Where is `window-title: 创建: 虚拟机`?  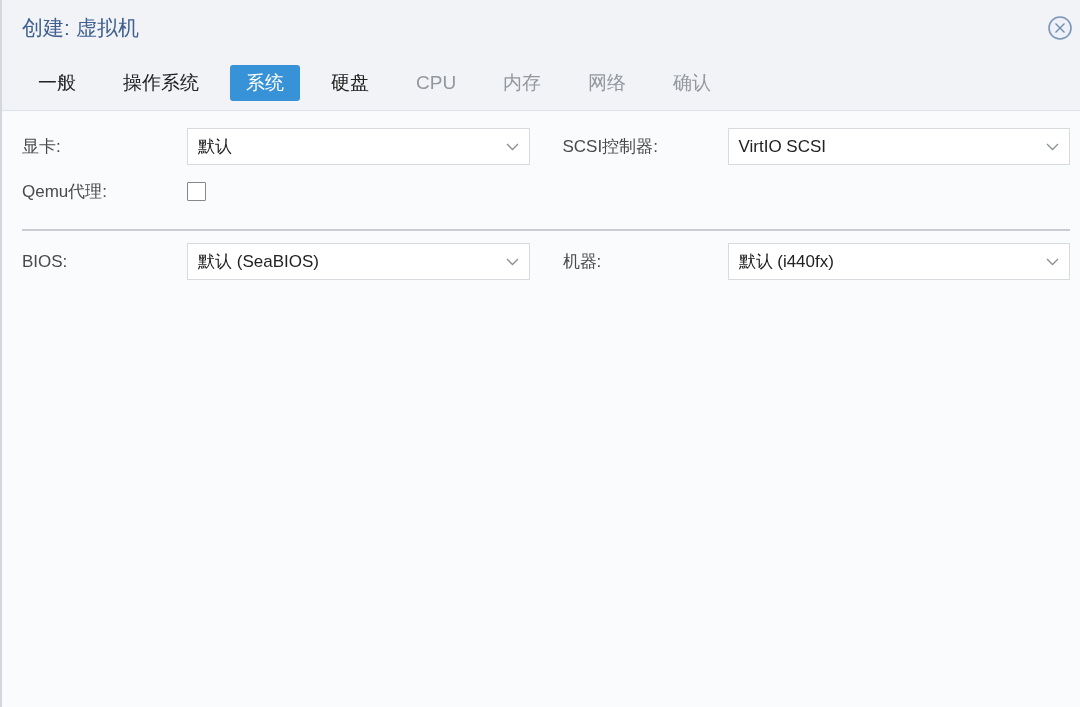 window-title: 创建: 虚拟机 is located at coordinates (80, 28).